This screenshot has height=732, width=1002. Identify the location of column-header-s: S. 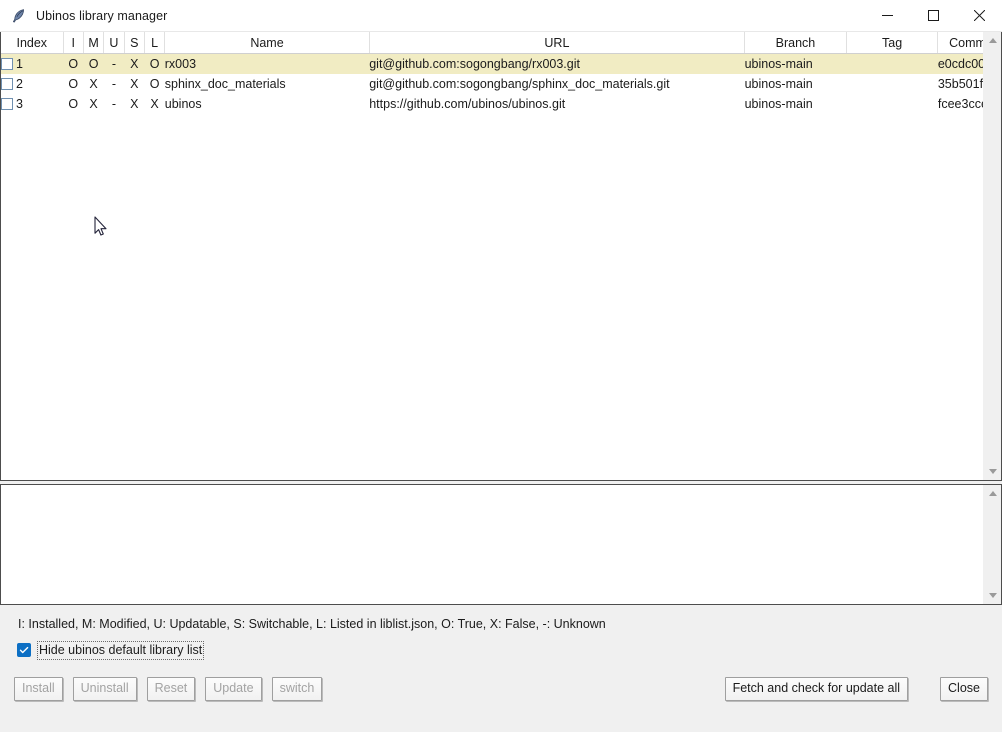
(134, 43).